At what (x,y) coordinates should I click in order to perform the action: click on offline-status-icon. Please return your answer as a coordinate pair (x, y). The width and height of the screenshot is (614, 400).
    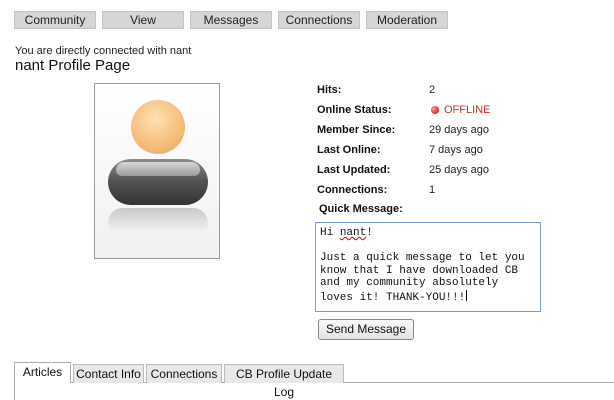
    Looking at the image, I should click on (435, 110).